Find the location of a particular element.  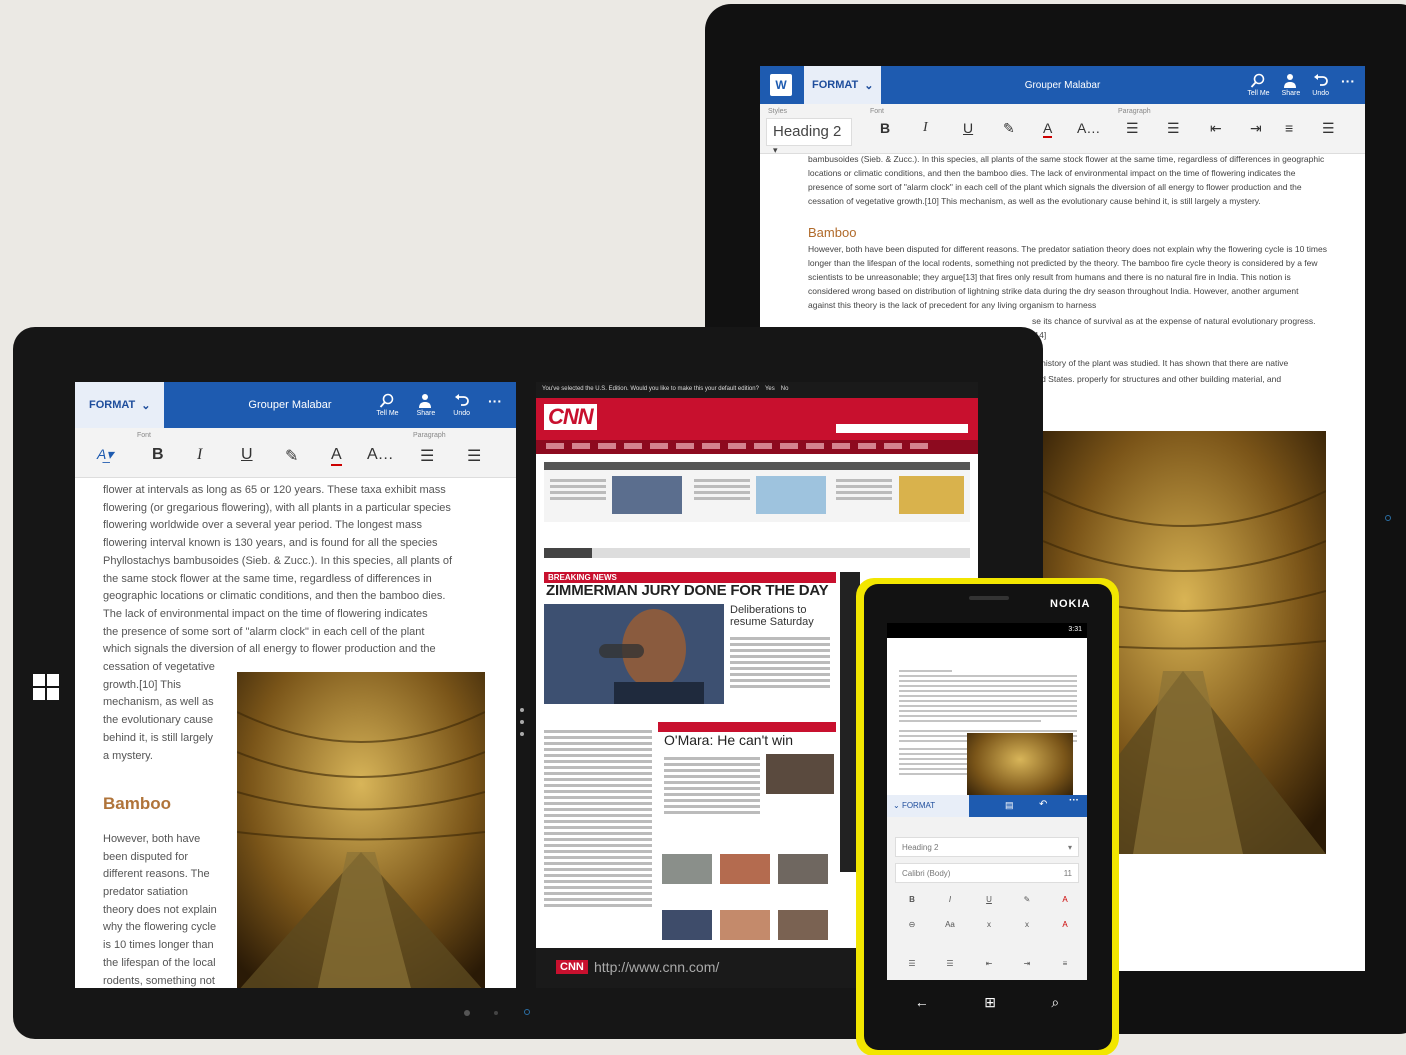

notice-yes-link: Yes is located at coordinates (770, 390).